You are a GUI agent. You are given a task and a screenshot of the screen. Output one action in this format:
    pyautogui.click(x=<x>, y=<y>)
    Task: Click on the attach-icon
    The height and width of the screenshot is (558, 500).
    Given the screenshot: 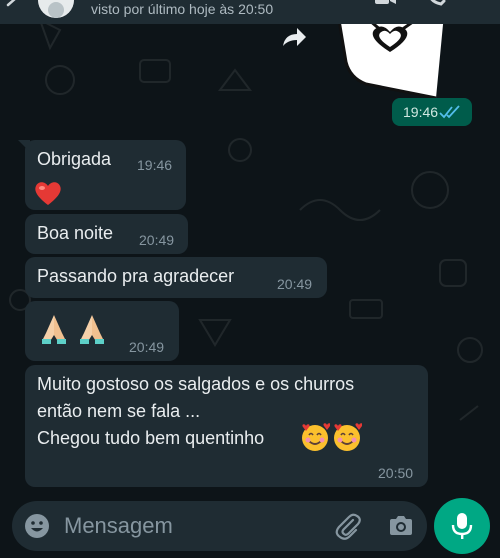 What is the action you would take?
    pyautogui.click(x=348, y=526)
    